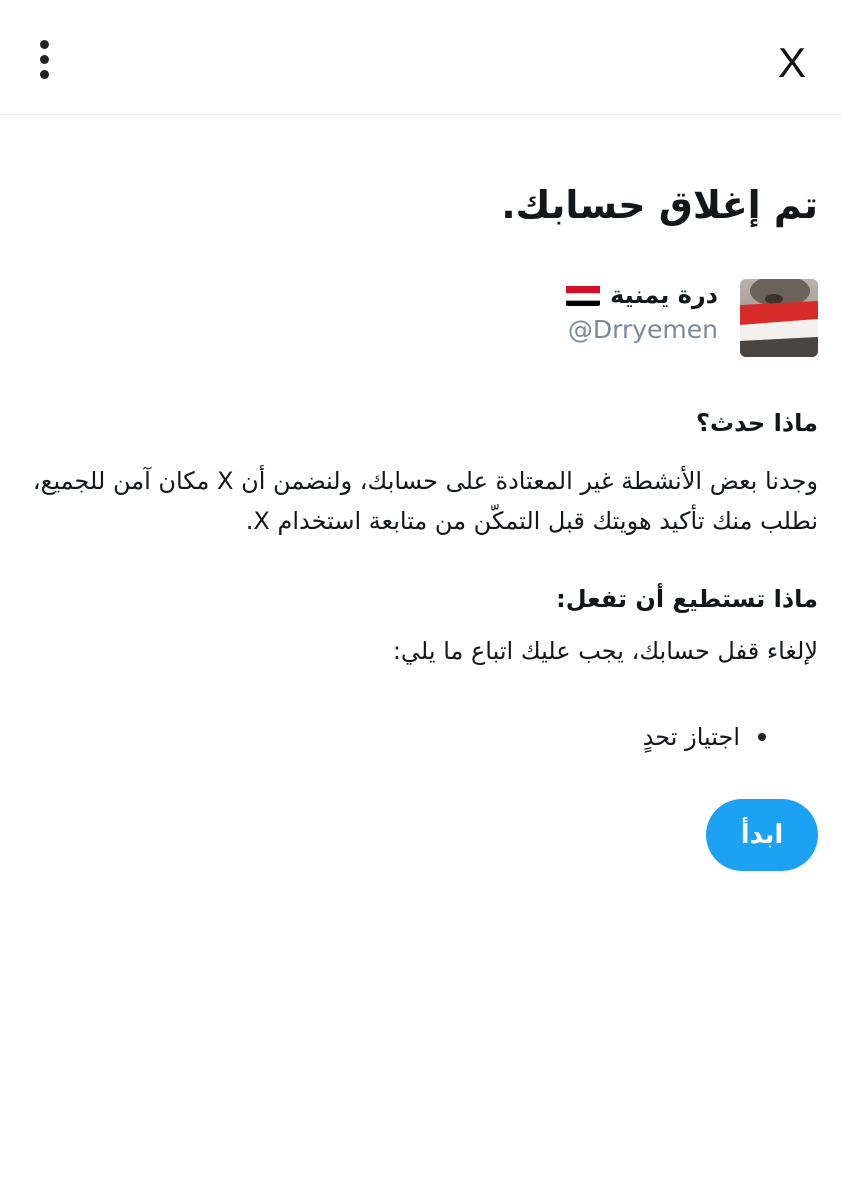 This screenshot has width=842, height=1200. I want to click on account-card: درة يمنية @Drryemen, so click(421, 319).